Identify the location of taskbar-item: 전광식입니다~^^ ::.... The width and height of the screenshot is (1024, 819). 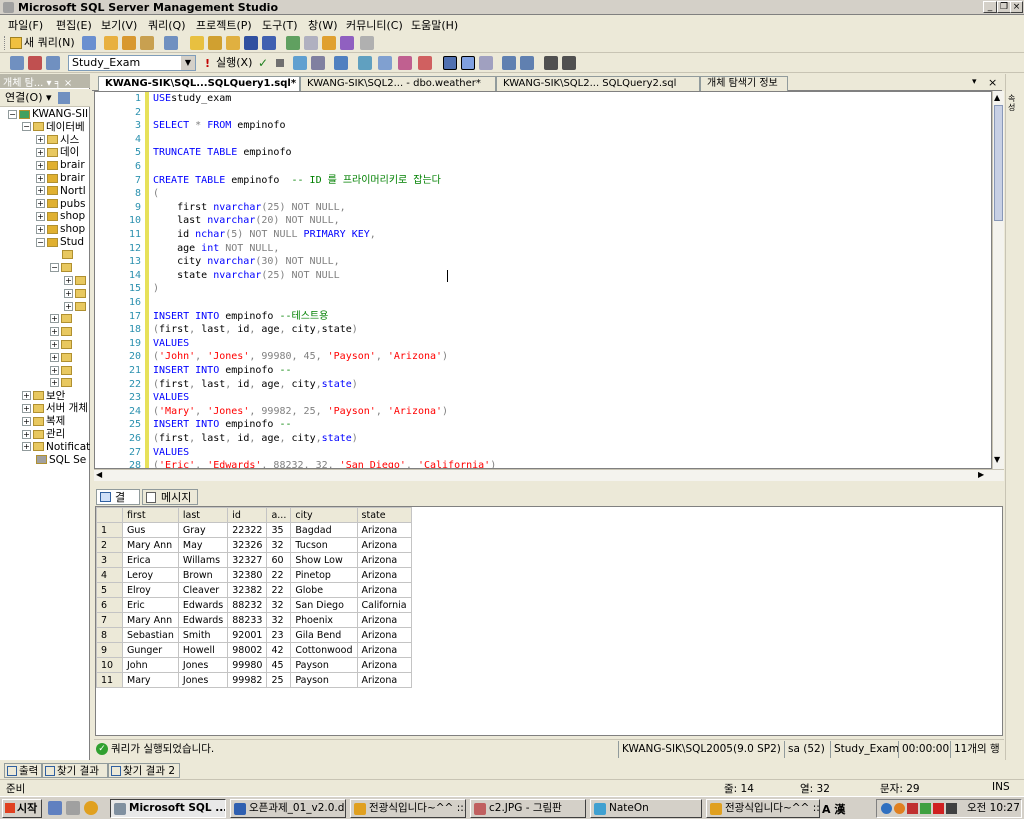
(408, 808).